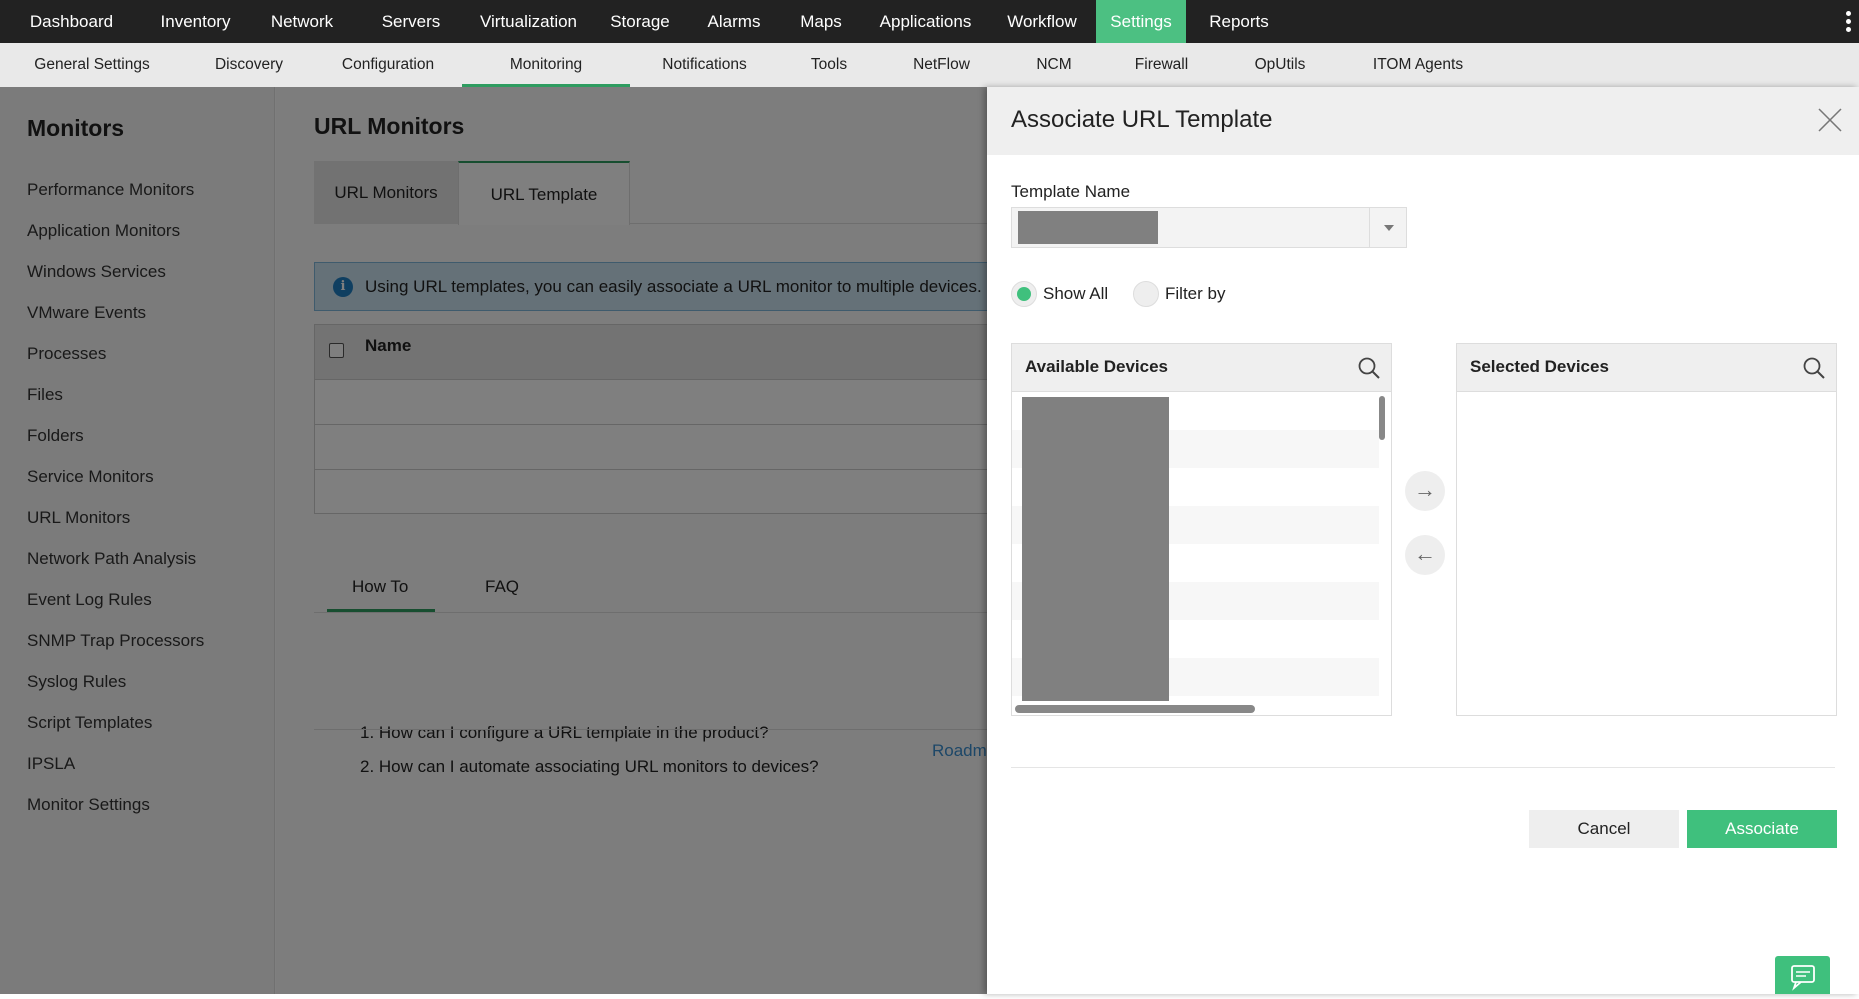 The image size is (1859, 999). Describe the element at coordinates (92, 65) in the screenshot. I see `subnav-general-settings: General Settings` at that location.